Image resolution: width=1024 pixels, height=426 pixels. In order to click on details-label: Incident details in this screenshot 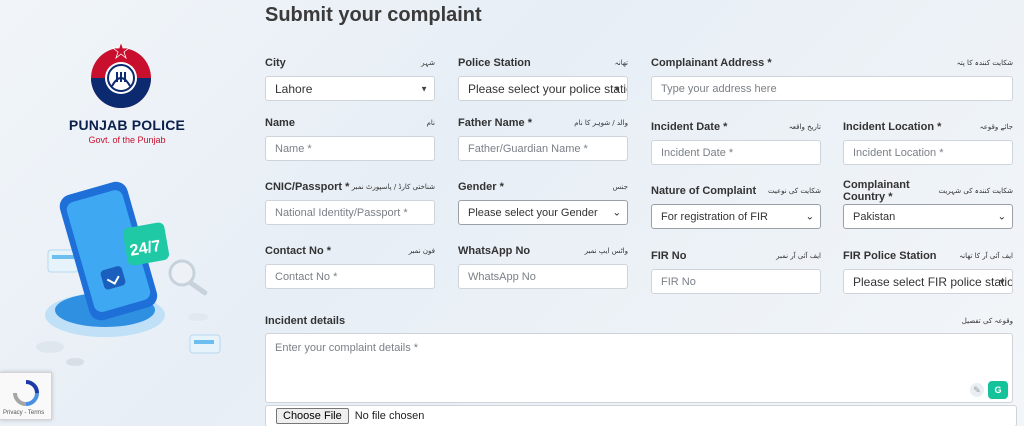, I will do `click(305, 321)`.